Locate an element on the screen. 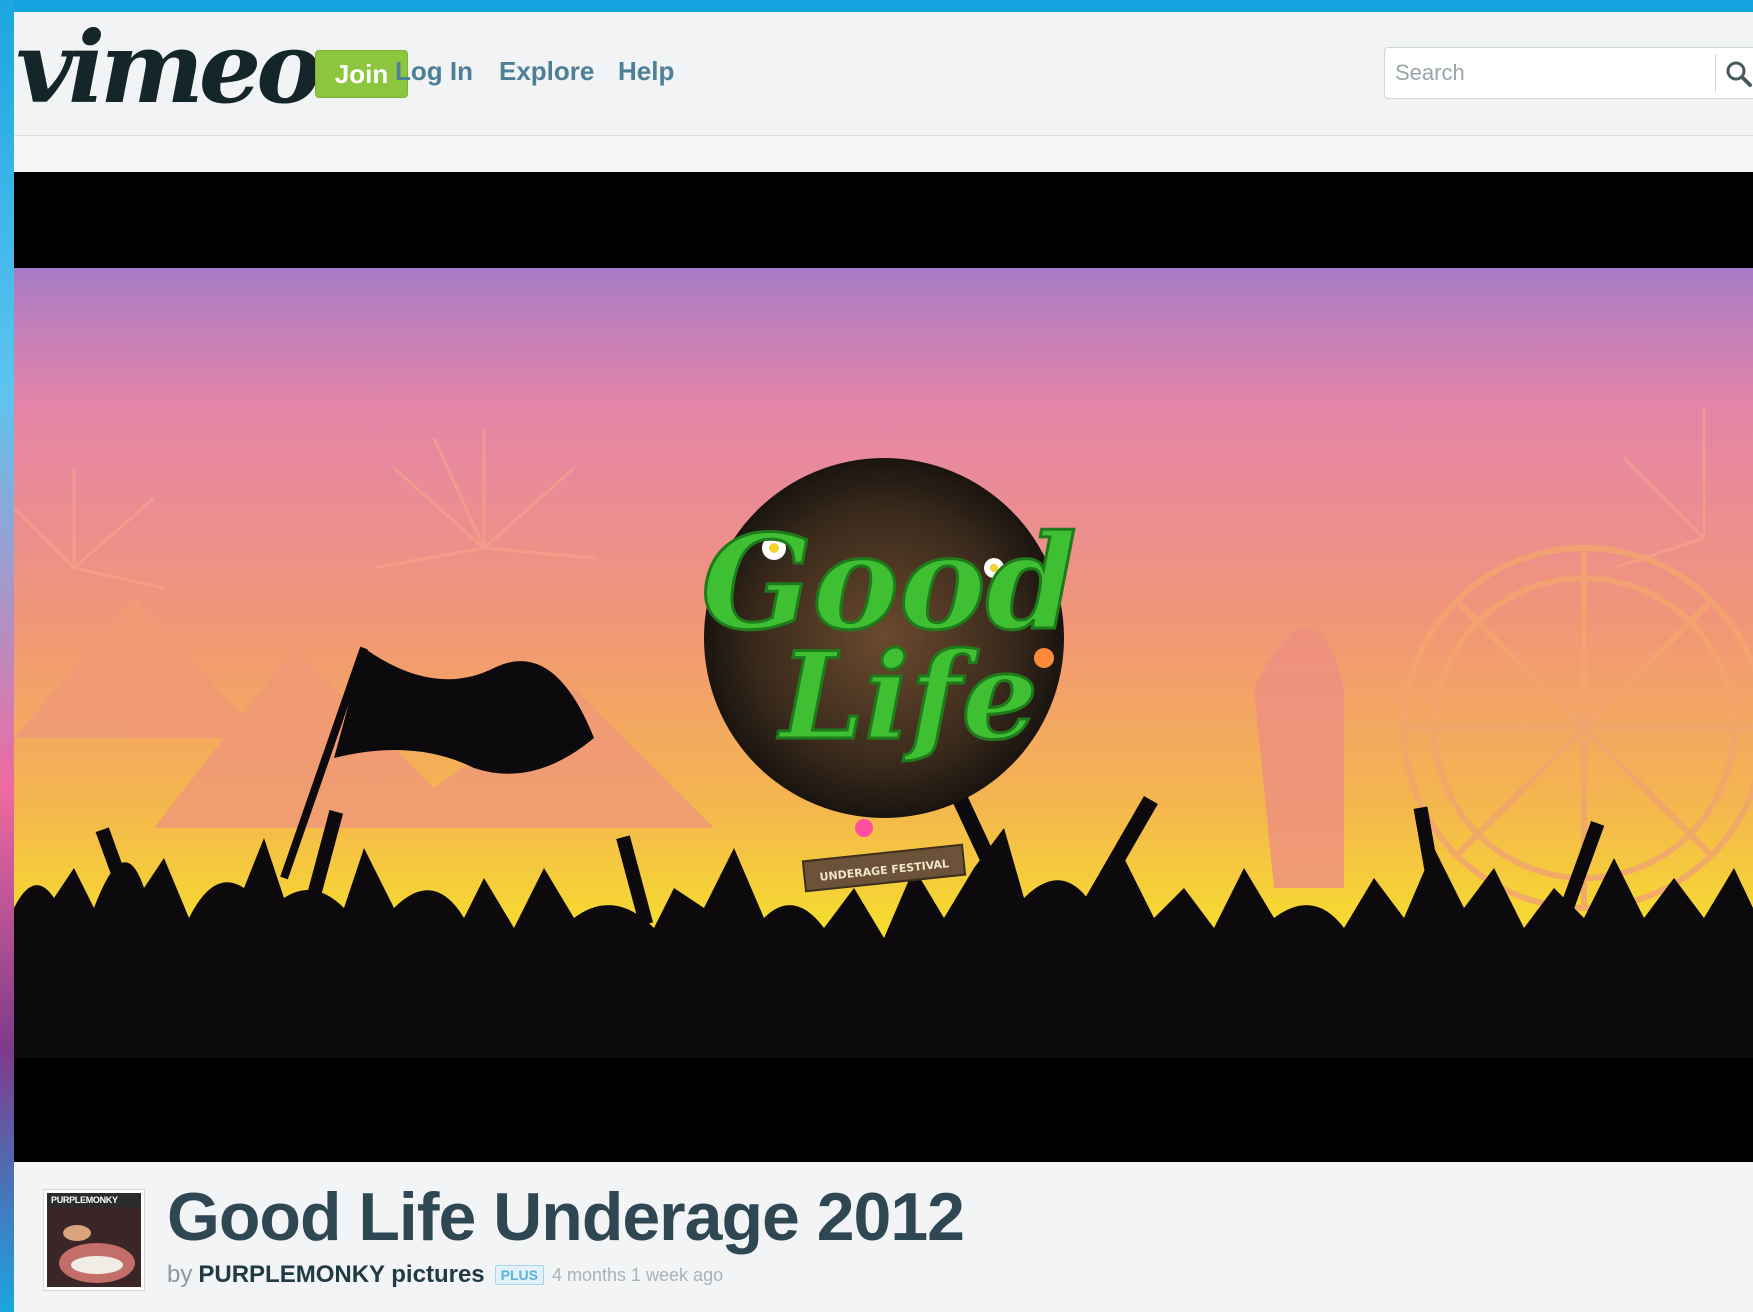  by-label: by is located at coordinates (180, 1274).